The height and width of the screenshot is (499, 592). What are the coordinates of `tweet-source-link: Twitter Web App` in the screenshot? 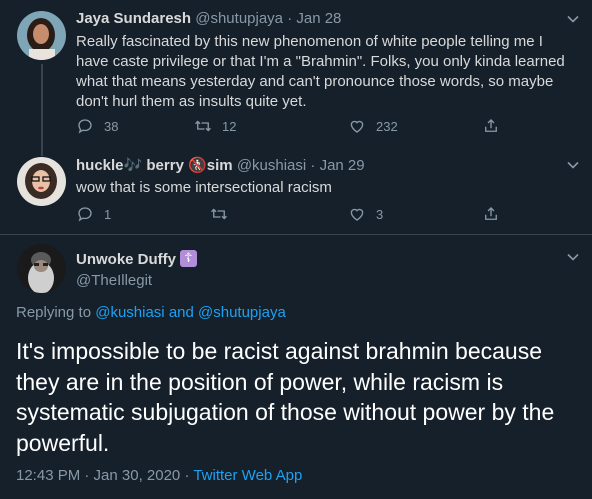 It's located at (247, 475).